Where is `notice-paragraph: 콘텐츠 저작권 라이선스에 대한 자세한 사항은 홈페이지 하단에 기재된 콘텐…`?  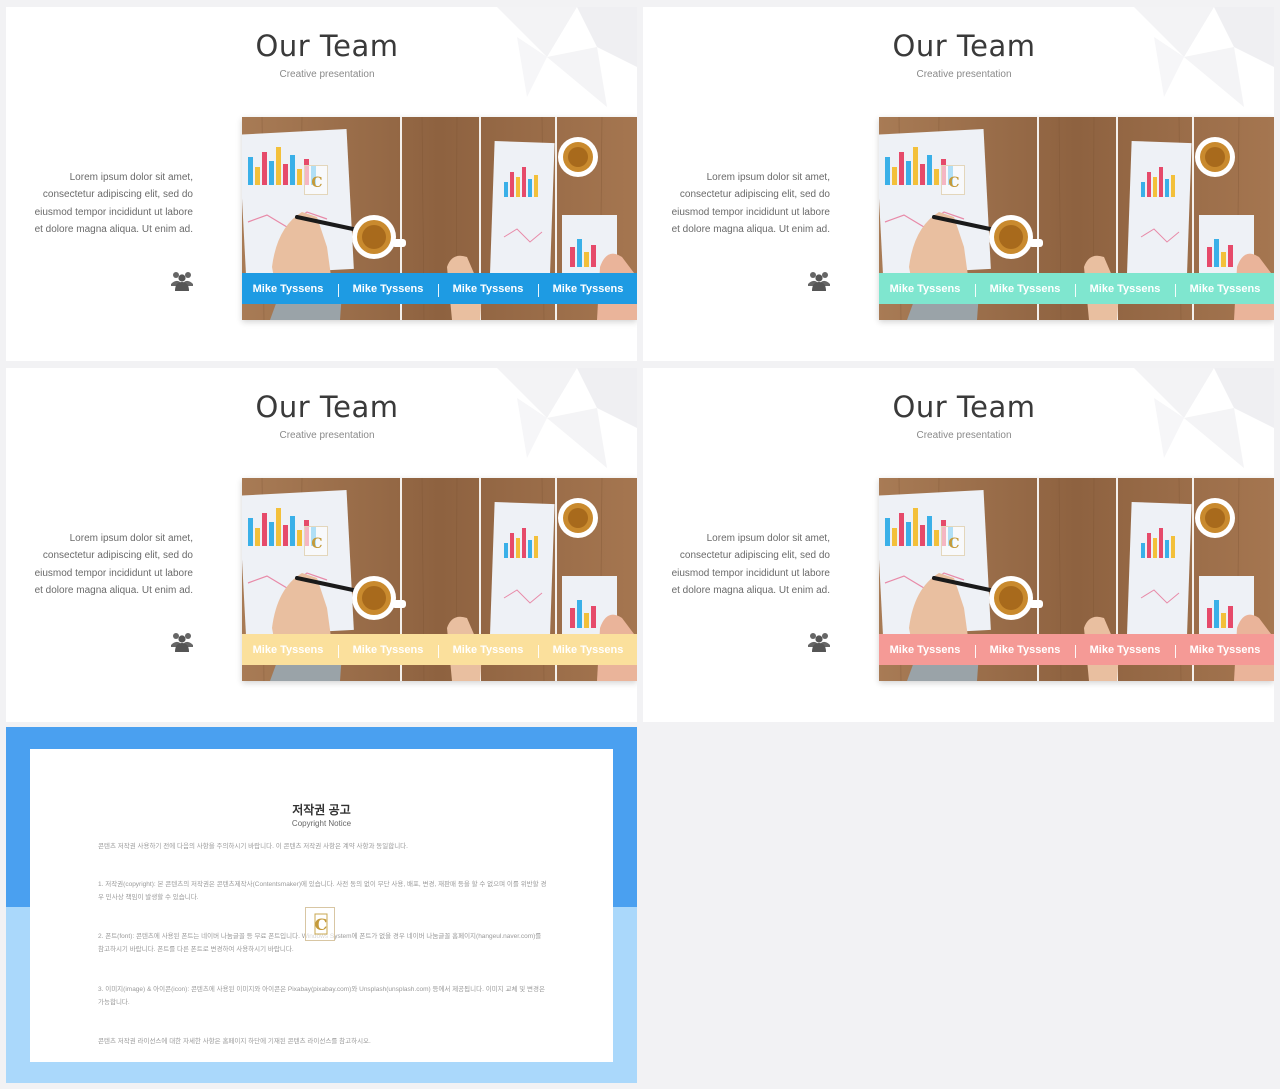 notice-paragraph: 콘텐츠 저작권 라이선스에 대한 자세한 사항은 홈페이지 하단에 기재된 콘텐… is located at coordinates (234, 1041).